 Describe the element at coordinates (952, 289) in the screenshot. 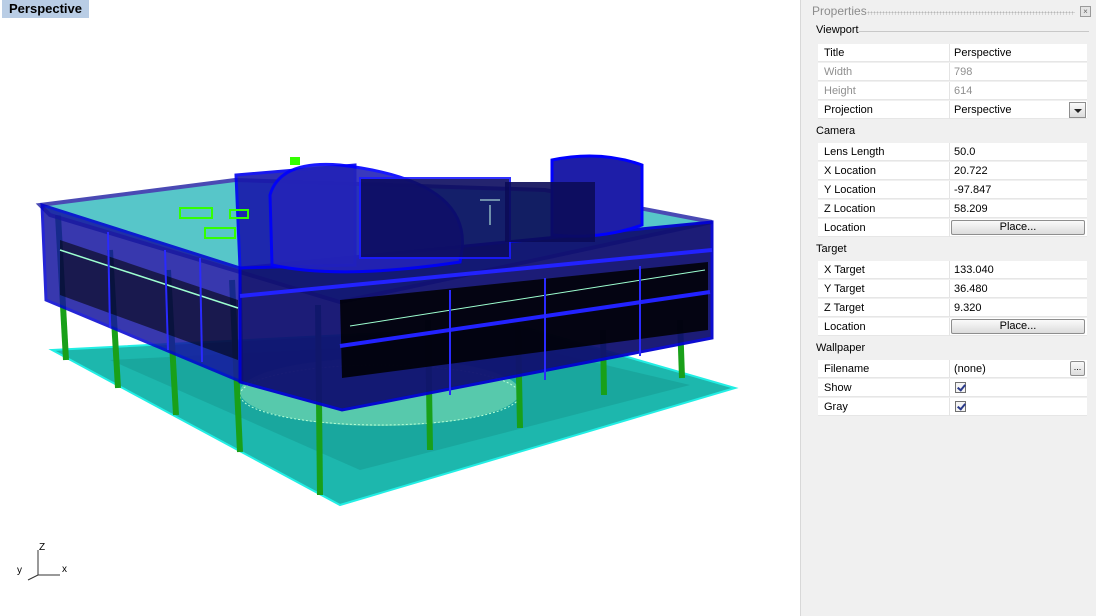

I see `row-y-target: Y Target 36.480` at that location.